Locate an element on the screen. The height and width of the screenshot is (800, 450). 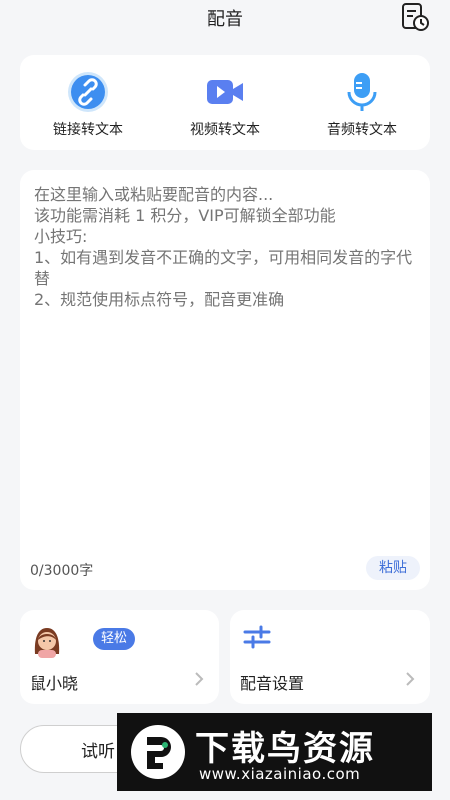
tool-label: 视频转文本 is located at coordinates (225, 130).